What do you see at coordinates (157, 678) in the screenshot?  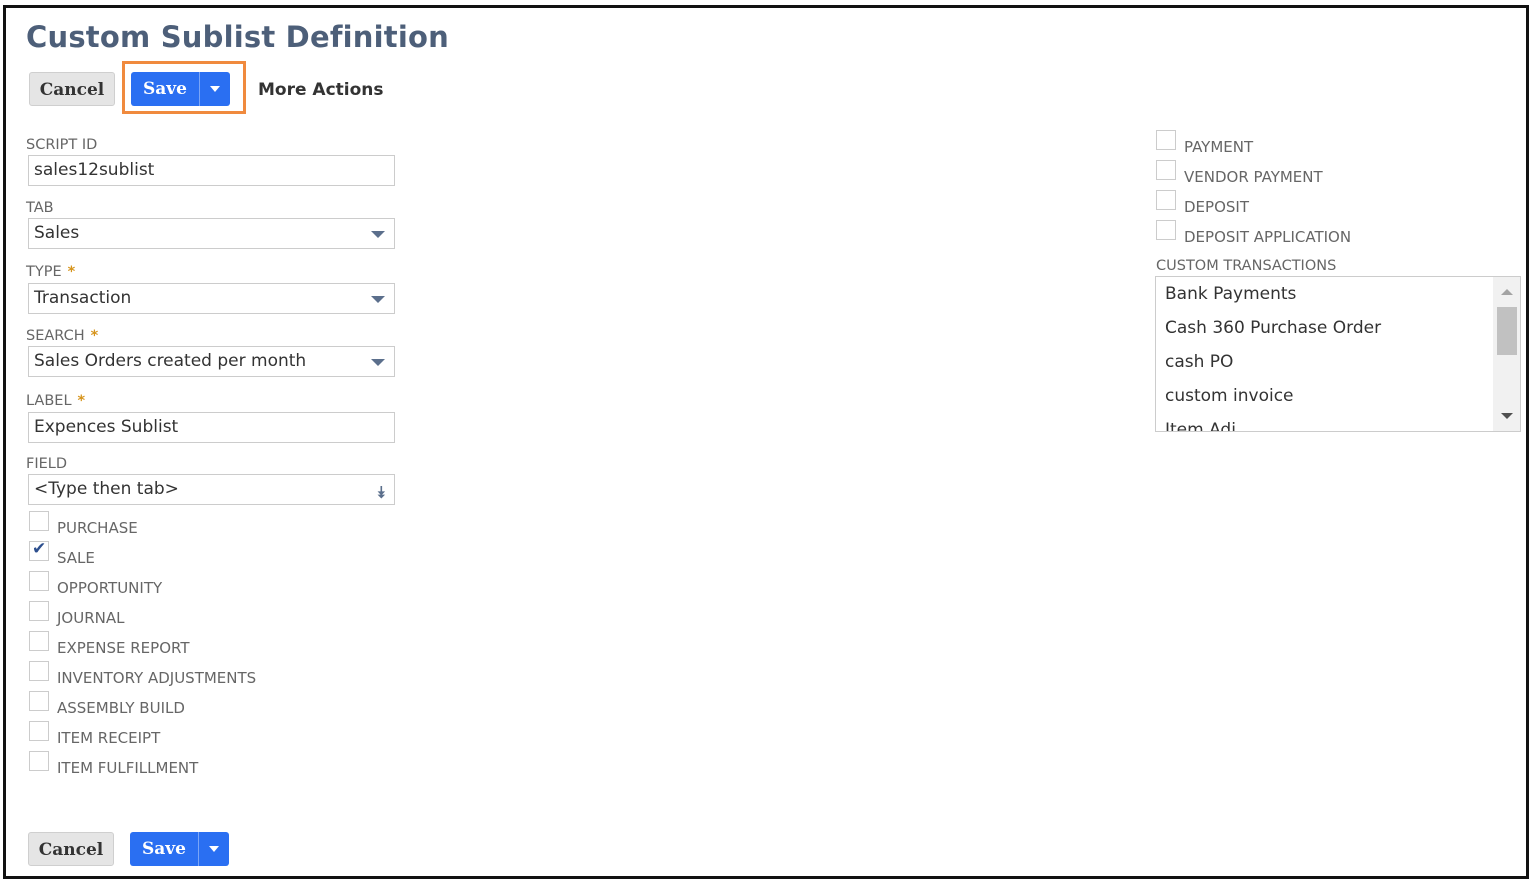 I see `checkbox-label: INVENTORY ADJUSTMENTS` at bounding box center [157, 678].